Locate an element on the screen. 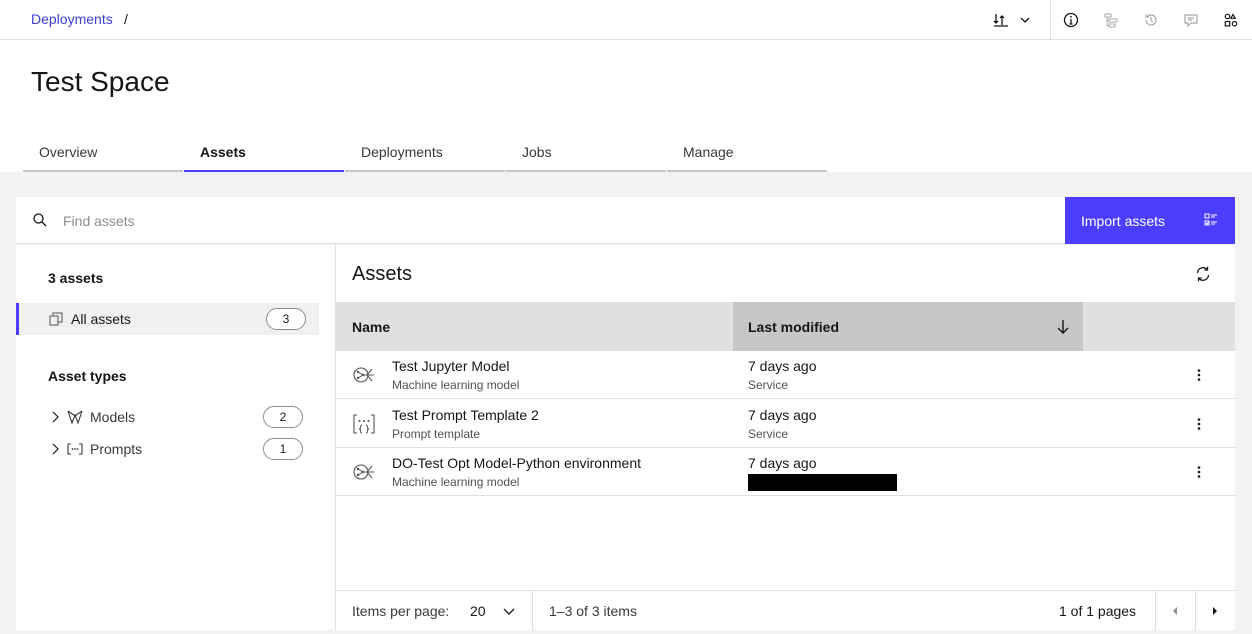 This screenshot has height=634, width=1252. comment-icon is located at coordinates (1191, 20).